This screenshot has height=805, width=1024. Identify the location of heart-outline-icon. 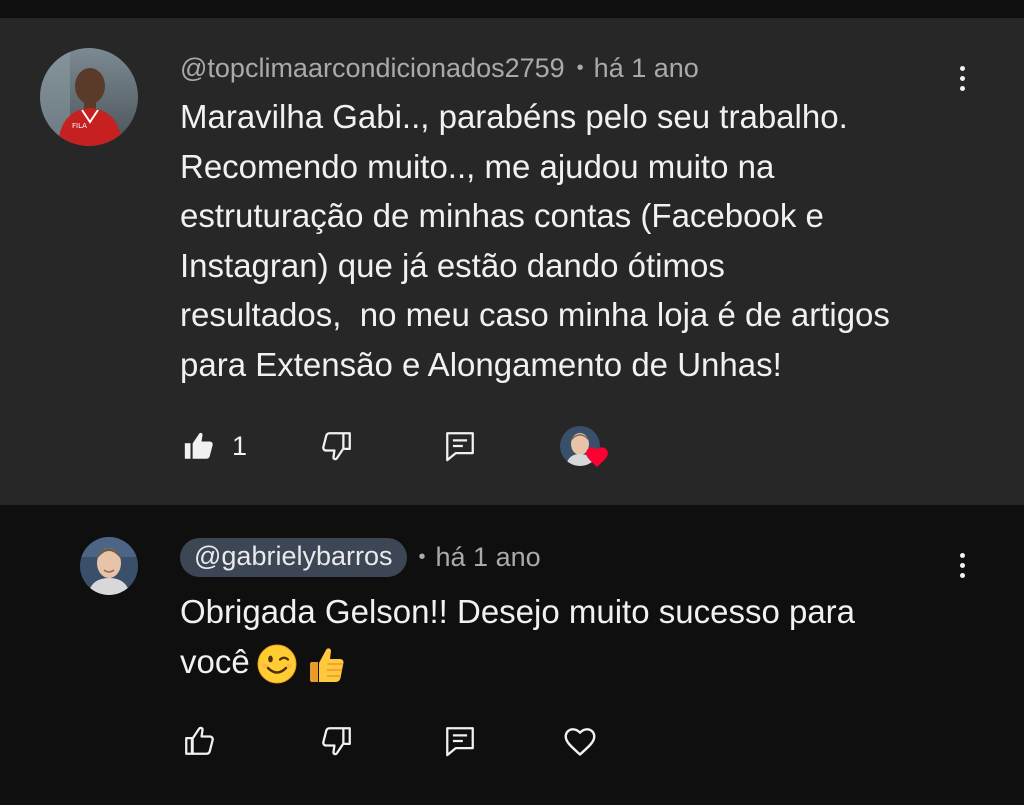
(580, 742).